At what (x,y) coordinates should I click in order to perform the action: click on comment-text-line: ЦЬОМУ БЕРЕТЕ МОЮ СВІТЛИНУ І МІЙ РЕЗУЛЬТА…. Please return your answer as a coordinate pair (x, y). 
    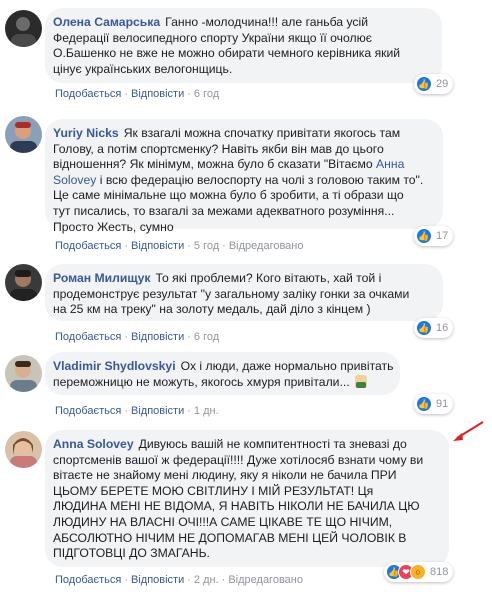
    Looking at the image, I should click on (213, 490).